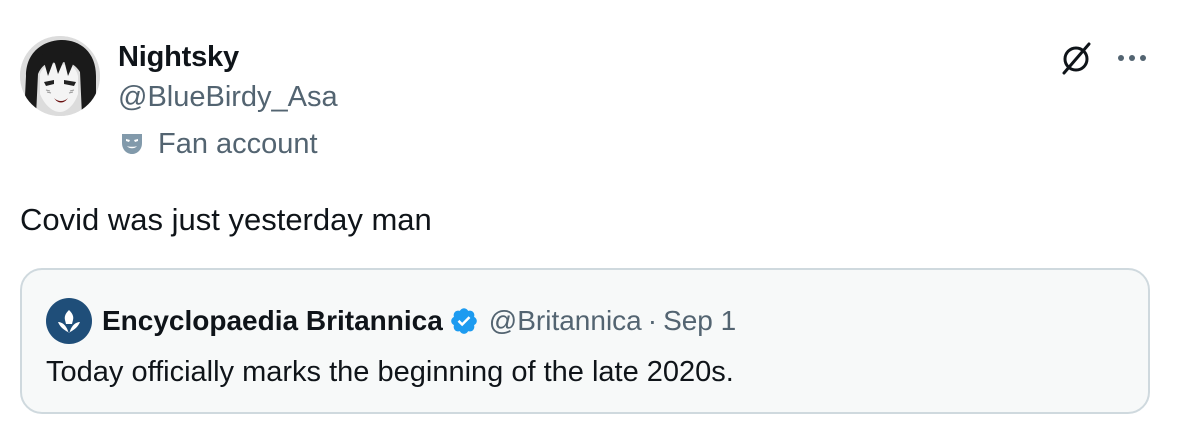 Image resolution: width=1184 pixels, height=430 pixels. I want to click on quoted-author-name: Encyclopaedia Britannica, so click(272, 321).